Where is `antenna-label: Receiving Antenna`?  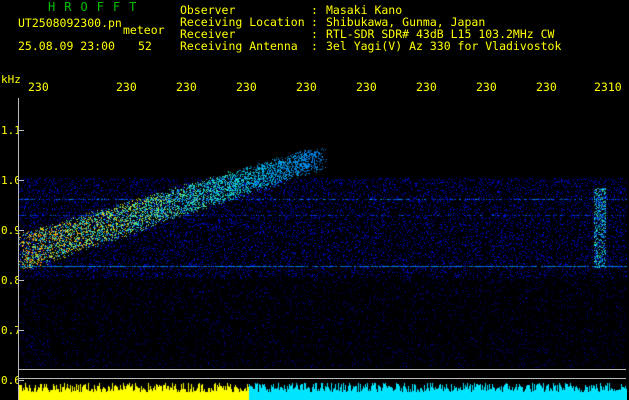
antenna-label: Receiving Antenna is located at coordinates (239, 46).